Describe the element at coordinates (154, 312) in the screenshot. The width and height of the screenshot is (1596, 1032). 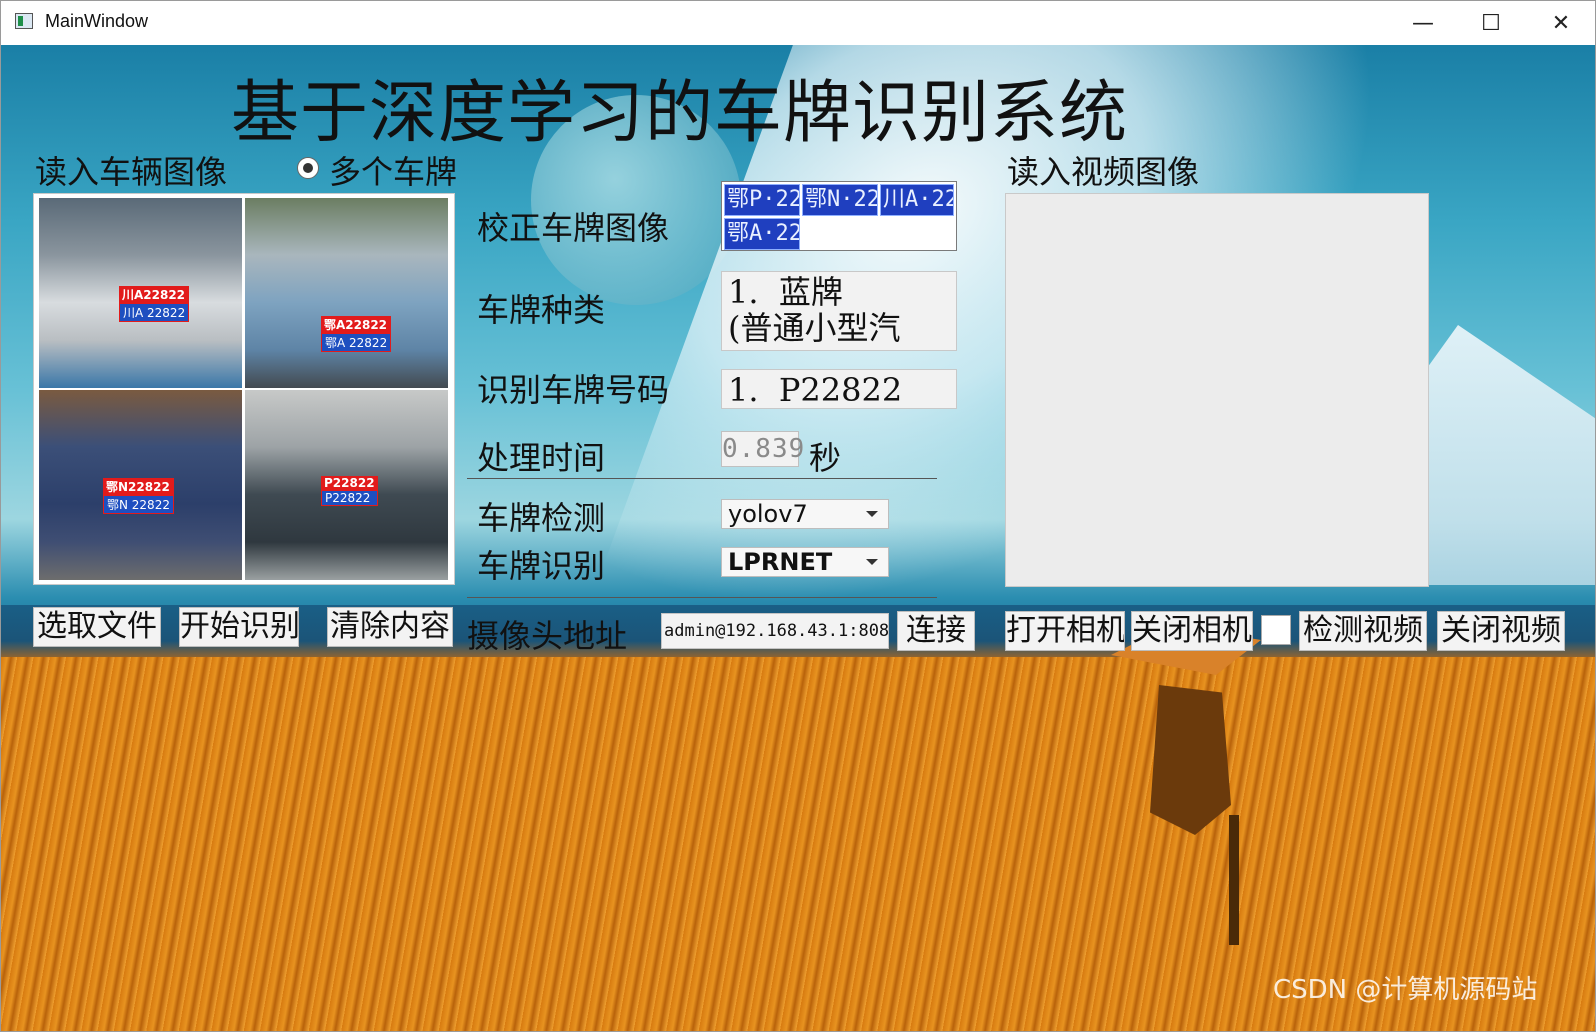
I see `car-plate-recognized-1: 川A 22822` at that location.